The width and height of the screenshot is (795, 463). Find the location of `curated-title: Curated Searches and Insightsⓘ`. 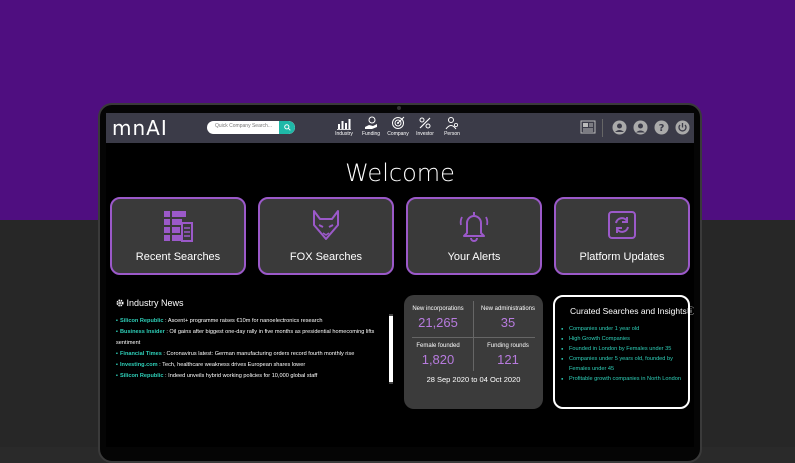

curated-title: Curated Searches and Insightsⓘ is located at coordinates (632, 311).